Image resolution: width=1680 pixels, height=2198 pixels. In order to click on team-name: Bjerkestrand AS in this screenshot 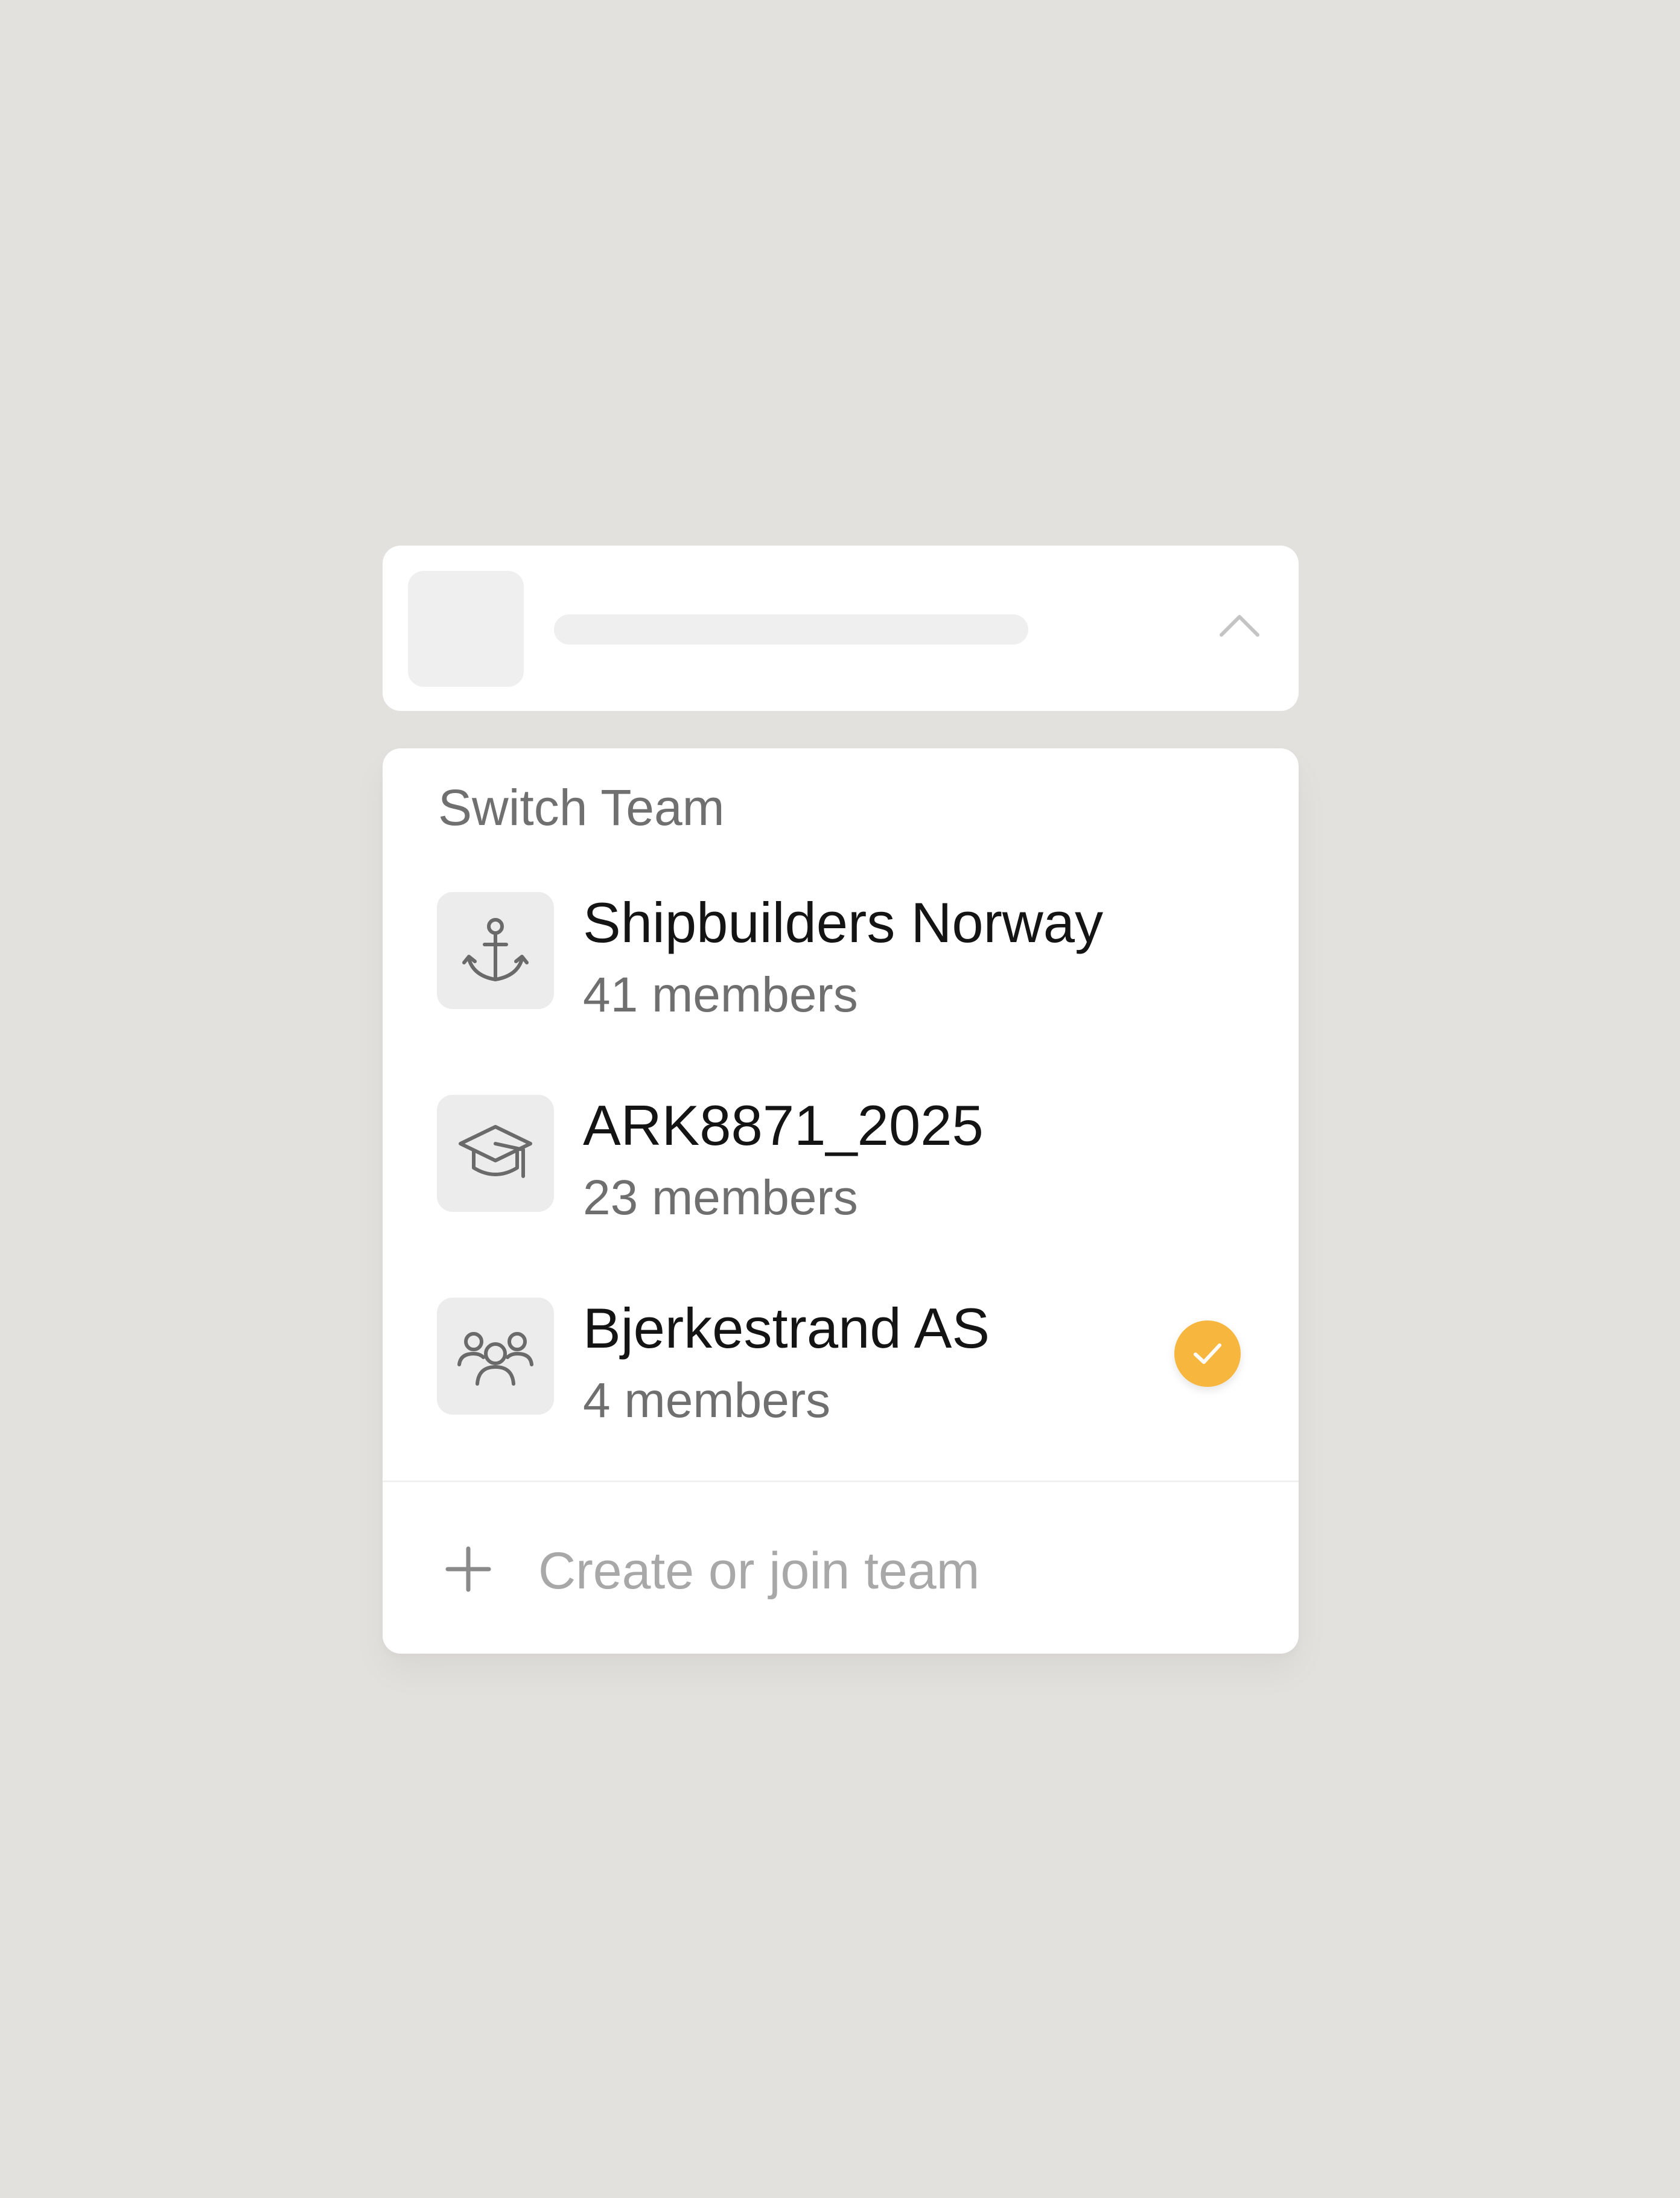, I will do `click(786, 1328)`.